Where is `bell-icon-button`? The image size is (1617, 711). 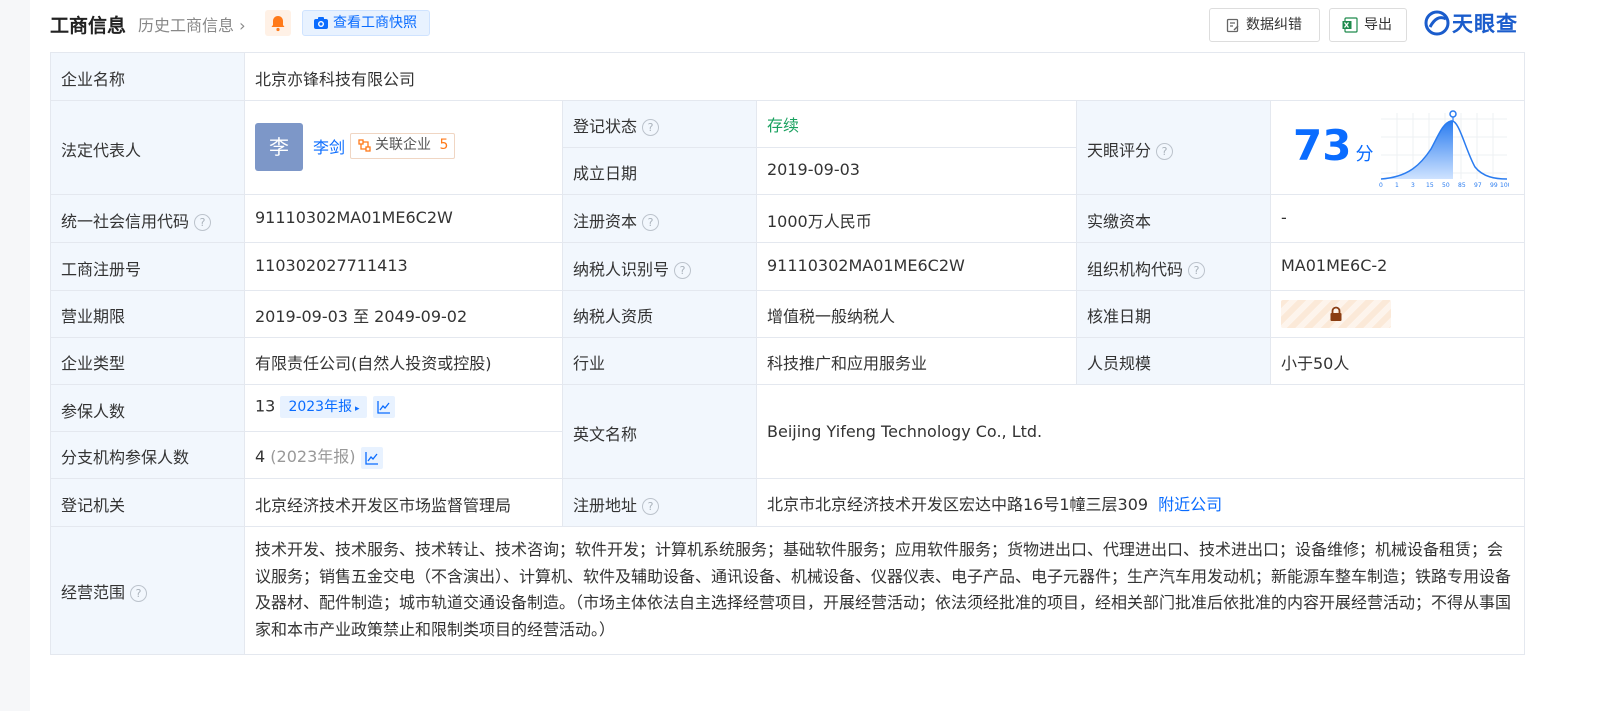 bell-icon-button is located at coordinates (278, 23).